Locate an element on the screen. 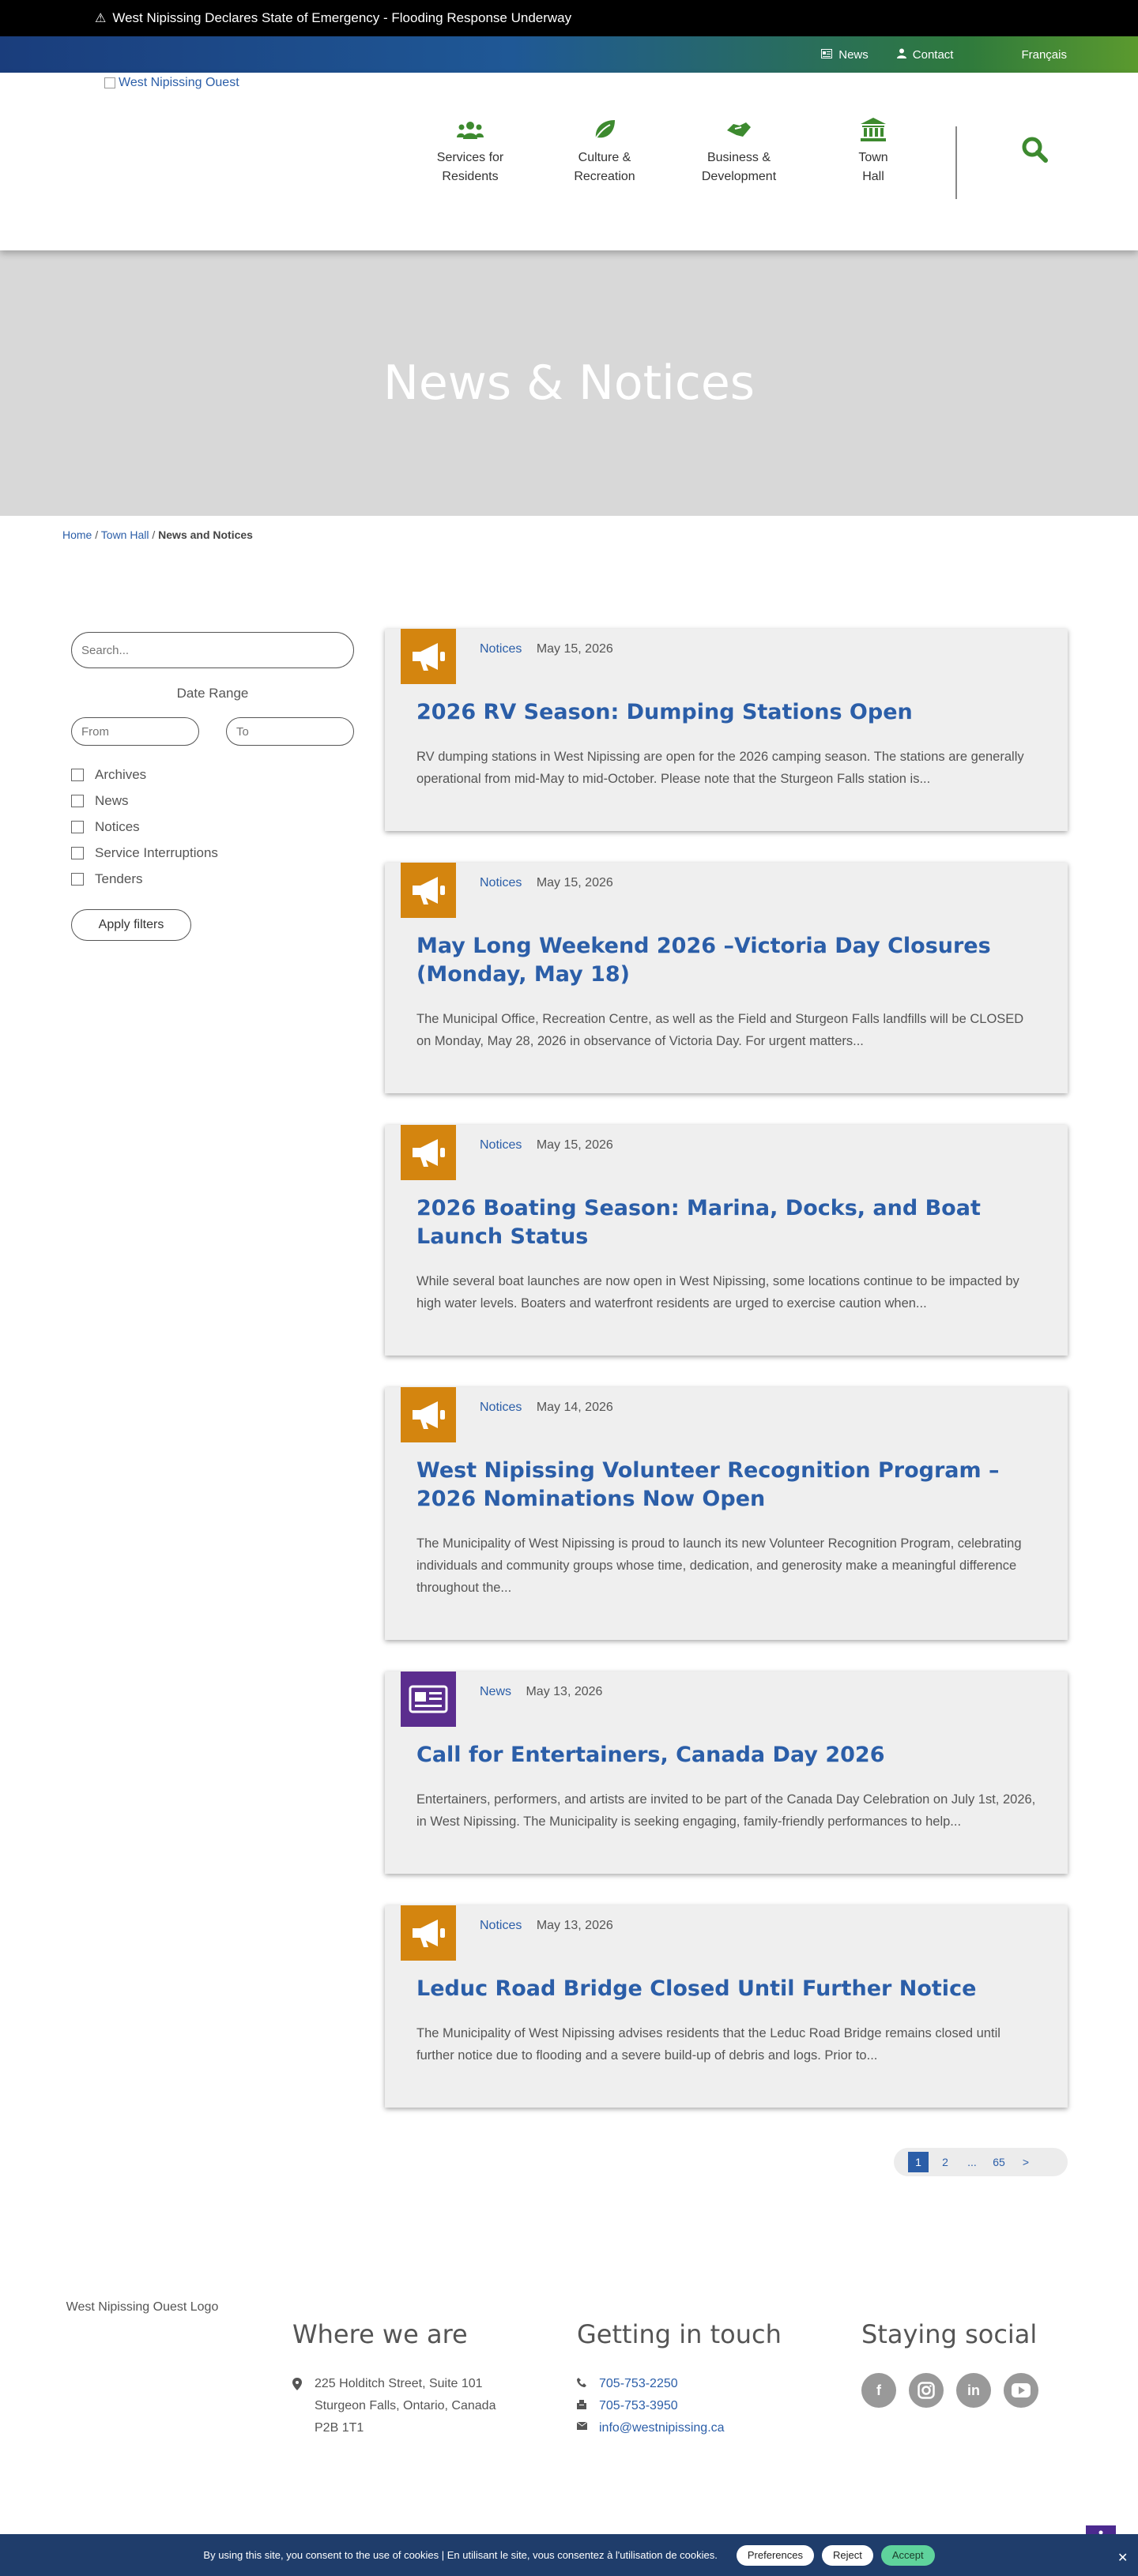 This screenshot has height=2576, width=1138. card-meta: Notices May 14, 2026 is located at coordinates (546, 1408).